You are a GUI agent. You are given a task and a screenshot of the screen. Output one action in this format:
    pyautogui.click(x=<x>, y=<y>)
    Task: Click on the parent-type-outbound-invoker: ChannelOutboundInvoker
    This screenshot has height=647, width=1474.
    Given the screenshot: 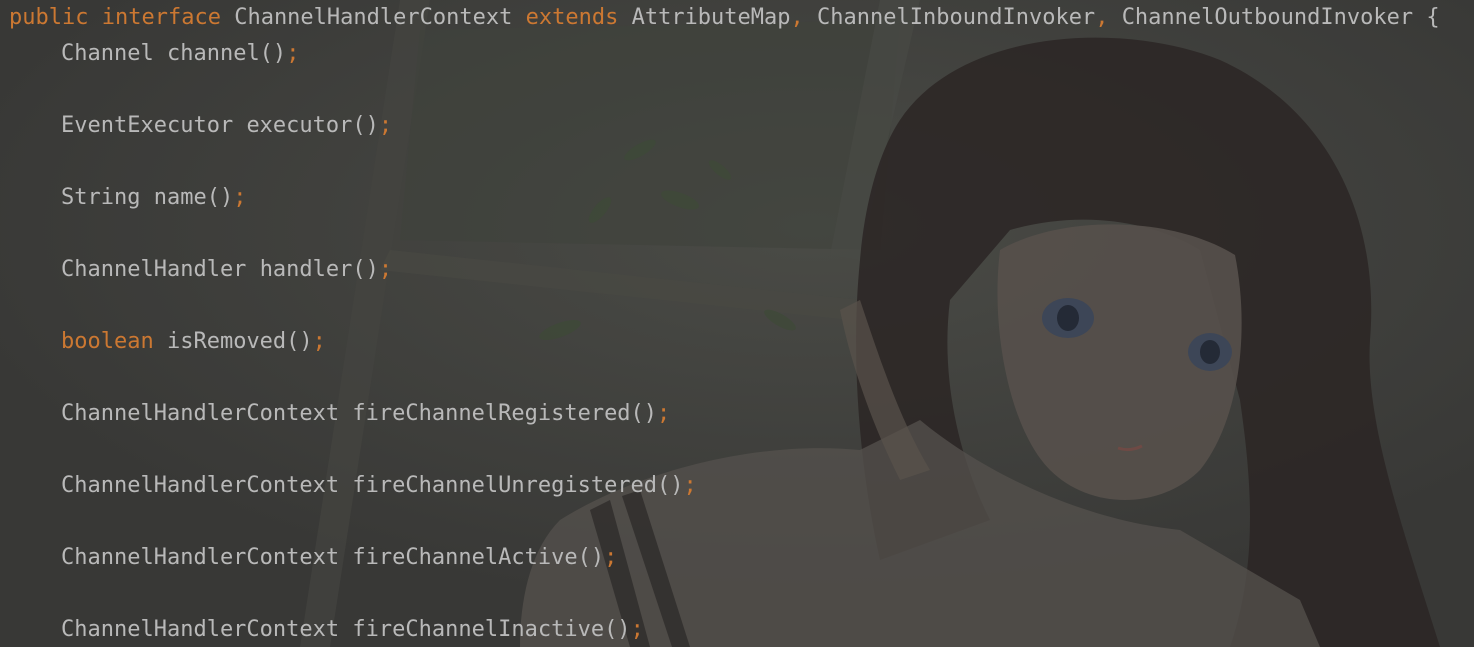 What is the action you would take?
    pyautogui.click(x=1267, y=17)
    